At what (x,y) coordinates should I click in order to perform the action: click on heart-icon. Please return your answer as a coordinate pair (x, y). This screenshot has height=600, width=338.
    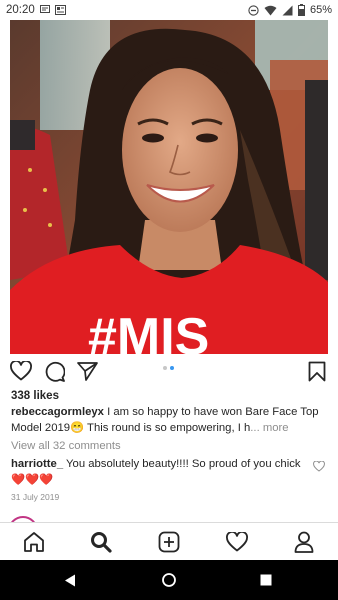
    Looking at the image, I should click on (21, 371).